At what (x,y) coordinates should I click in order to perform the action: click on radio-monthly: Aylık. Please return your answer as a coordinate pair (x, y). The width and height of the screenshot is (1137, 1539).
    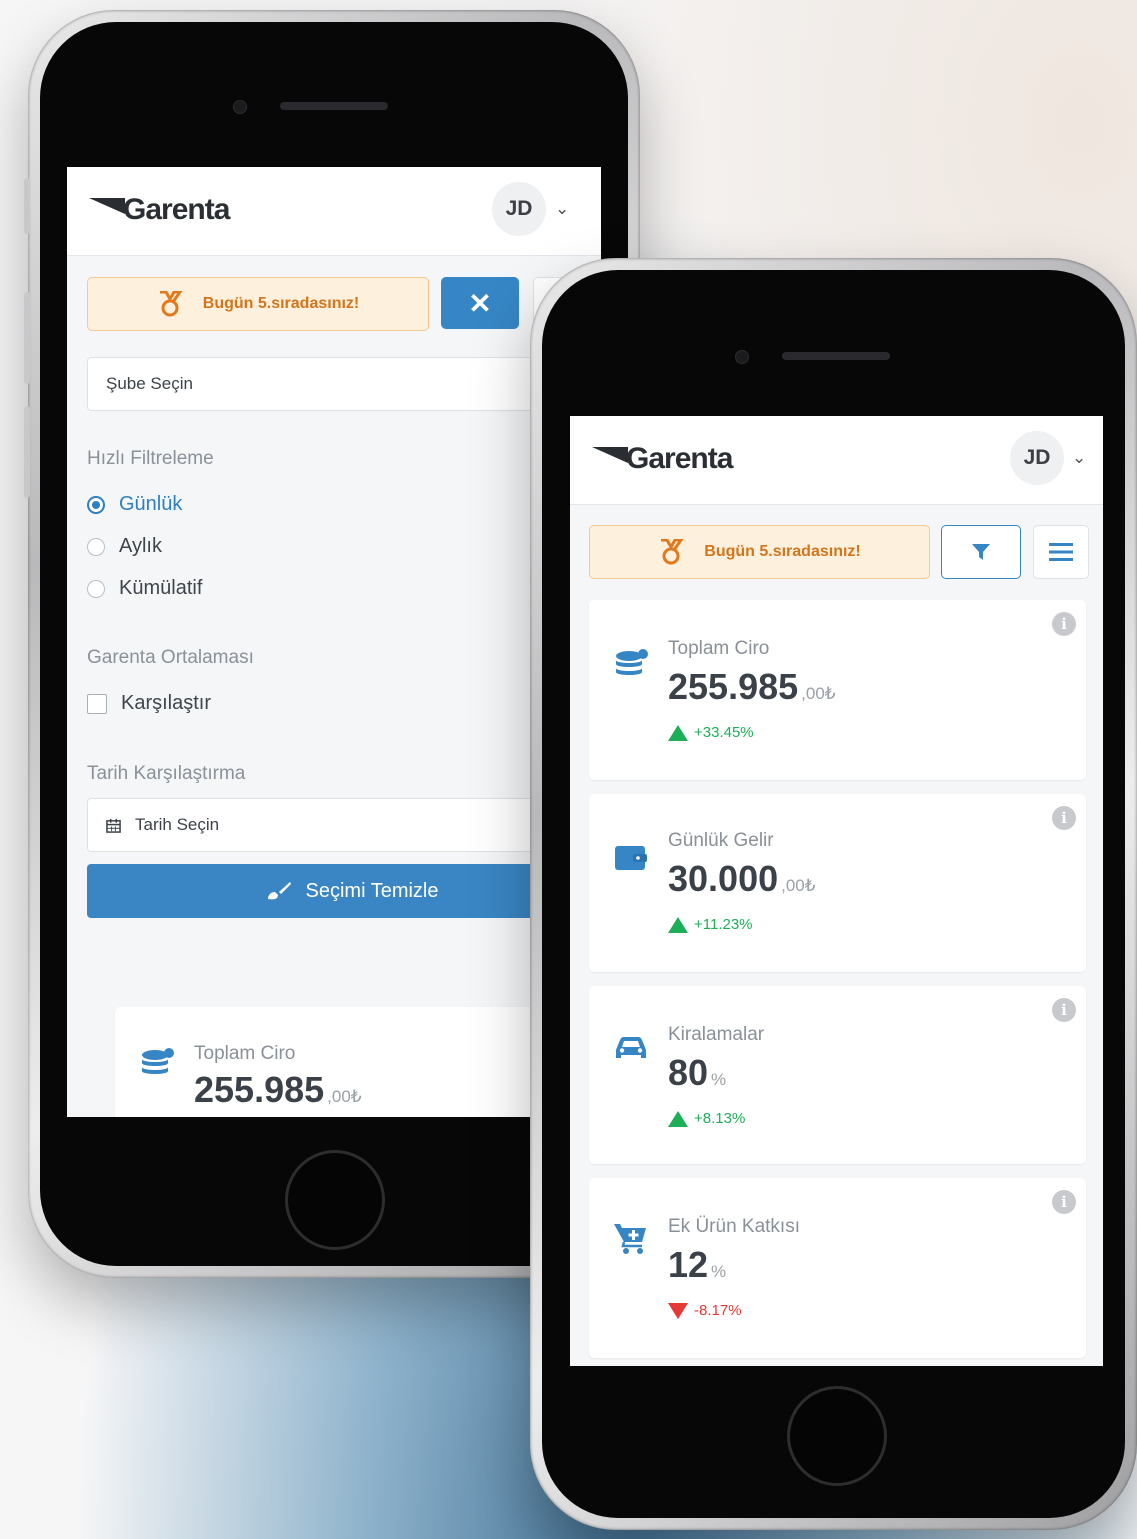
    Looking at the image, I should click on (124, 546).